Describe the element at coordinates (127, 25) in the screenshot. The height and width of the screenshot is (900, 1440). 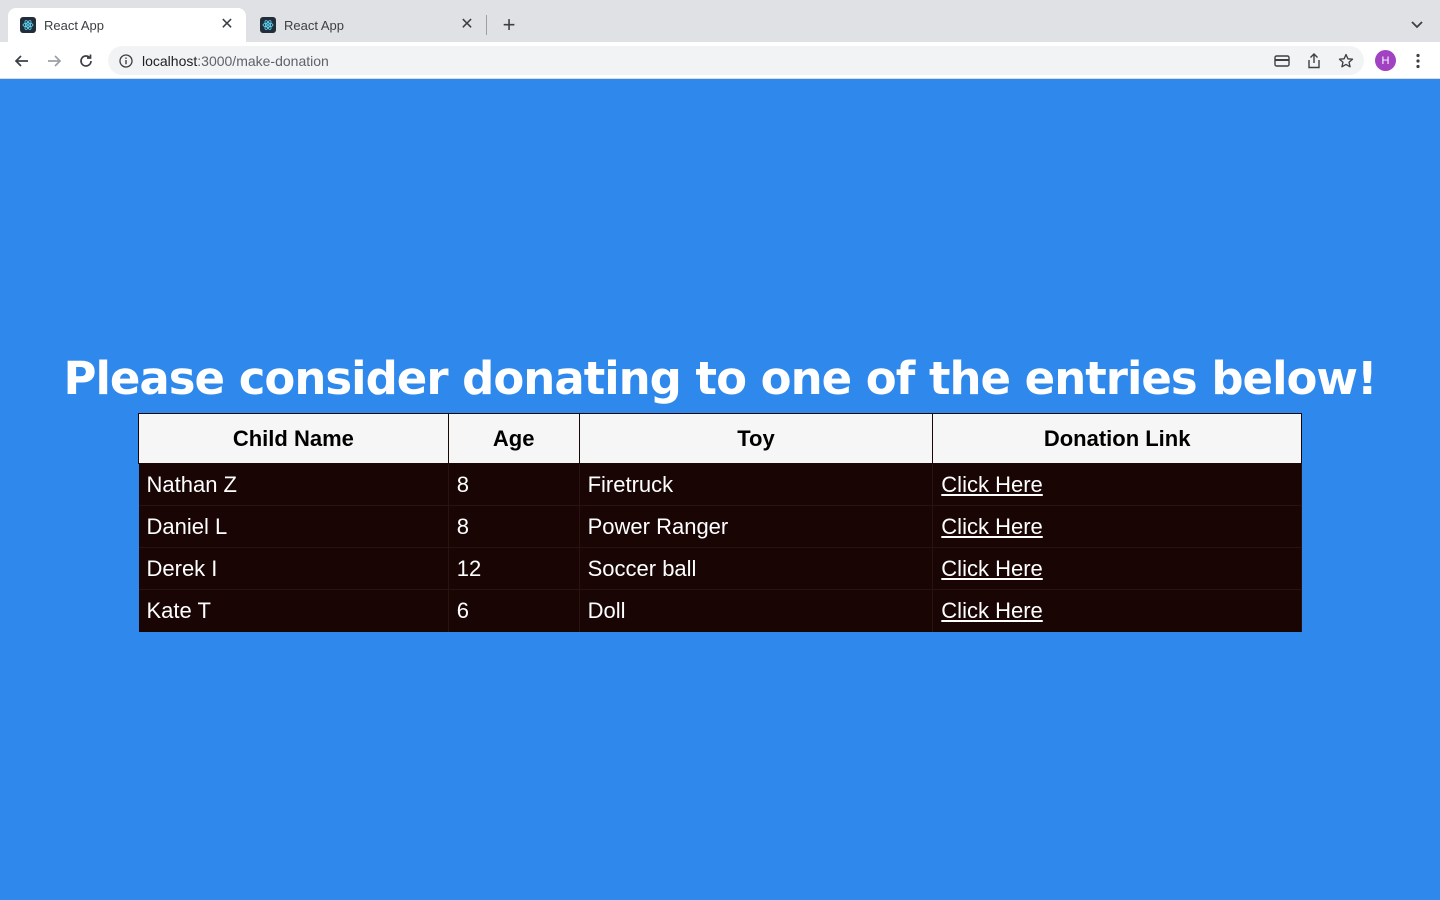
I see `browser-tab-1: React App ✕` at that location.